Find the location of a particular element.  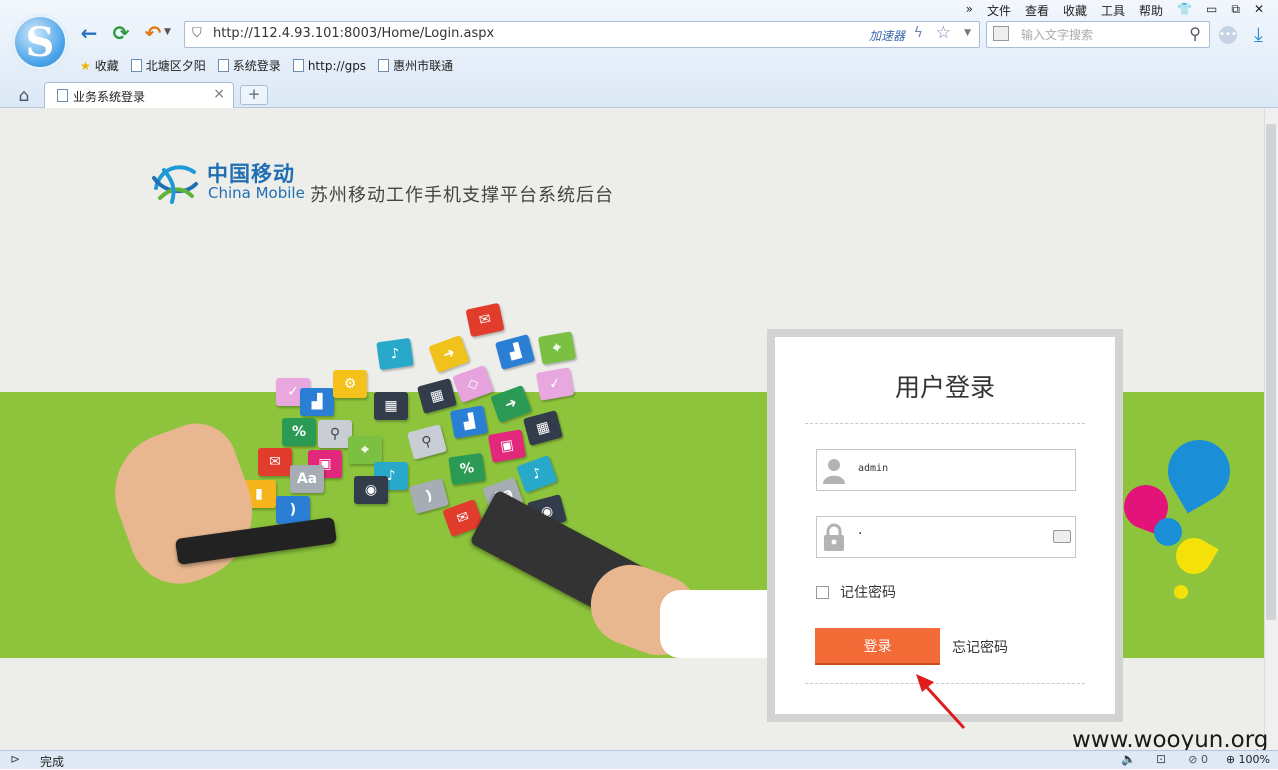

menu-bar: » 文件 查看 收藏 工具 帮助 👕 ▭ ⧉ ✕ is located at coordinates (1115, 10).